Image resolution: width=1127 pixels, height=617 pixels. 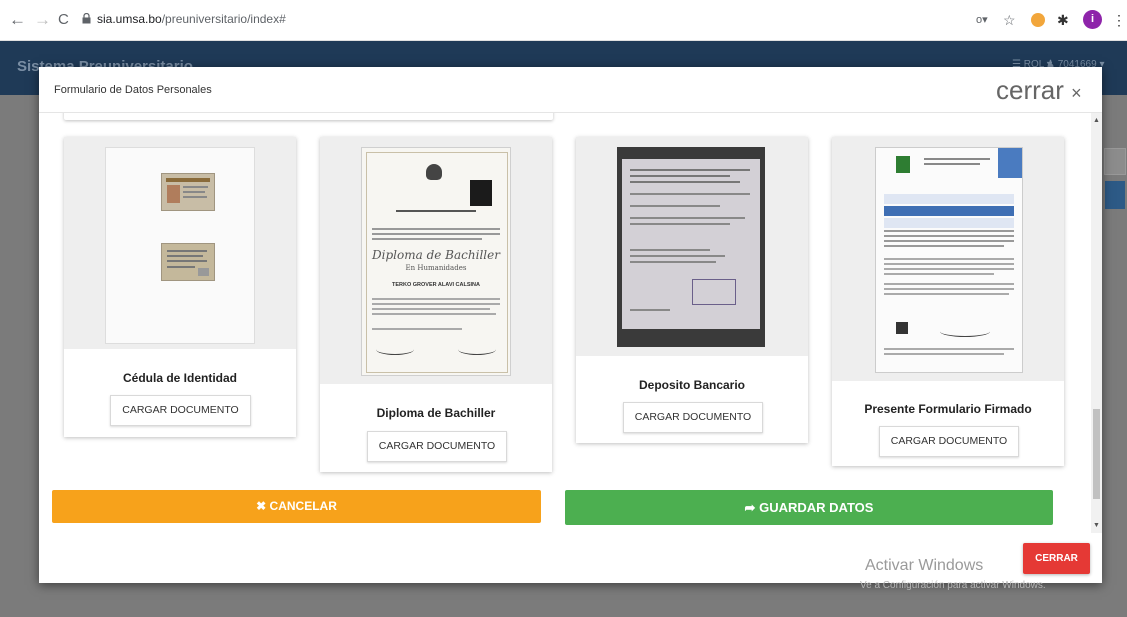 What do you see at coordinates (693, 417) in the screenshot?
I see `upload-deposito-button: CARGAR DOCUMENTO` at bounding box center [693, 417].